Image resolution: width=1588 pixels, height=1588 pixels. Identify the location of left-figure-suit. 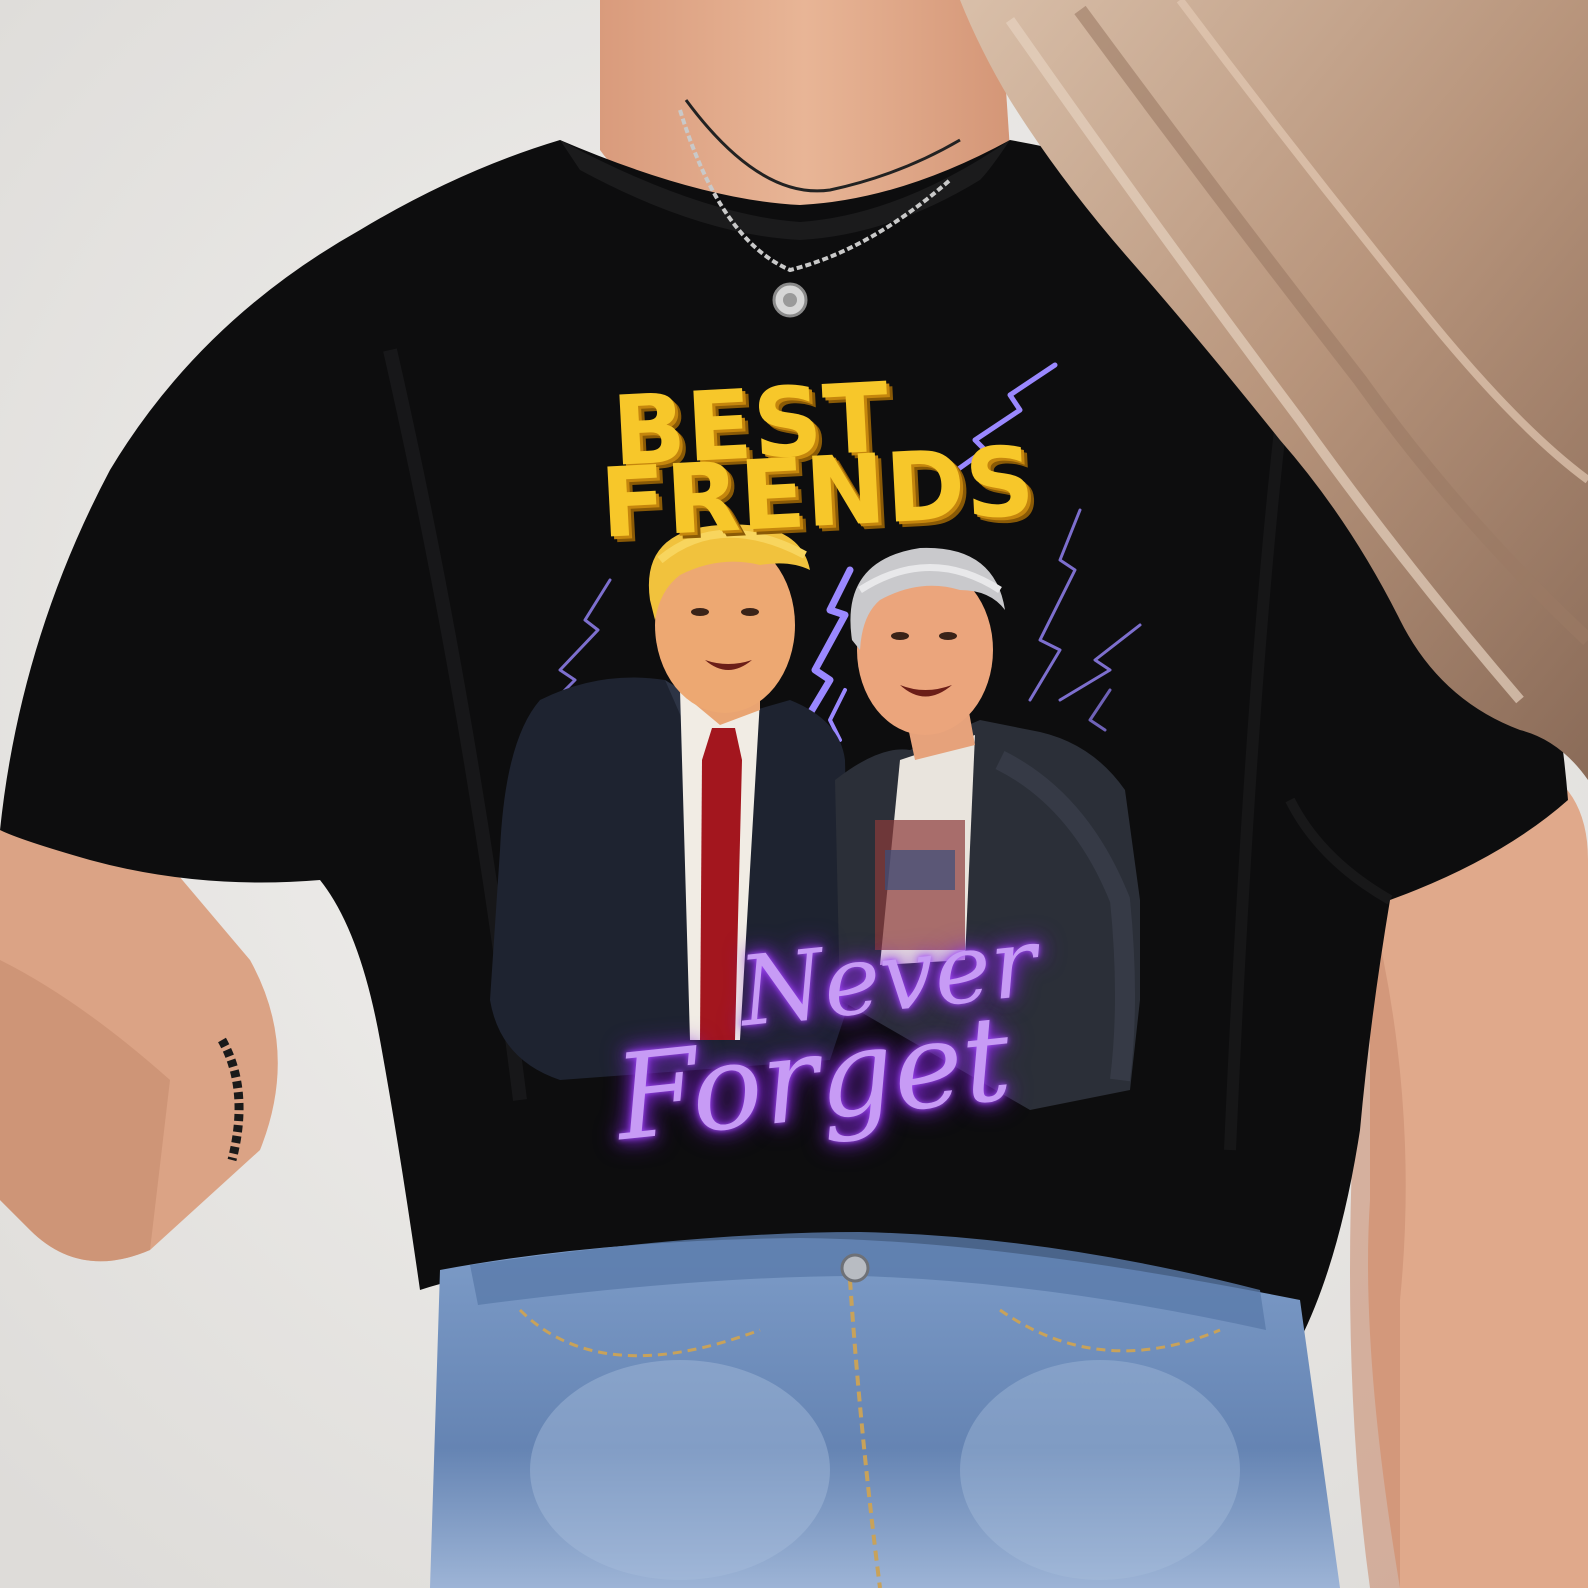
(670, 878).